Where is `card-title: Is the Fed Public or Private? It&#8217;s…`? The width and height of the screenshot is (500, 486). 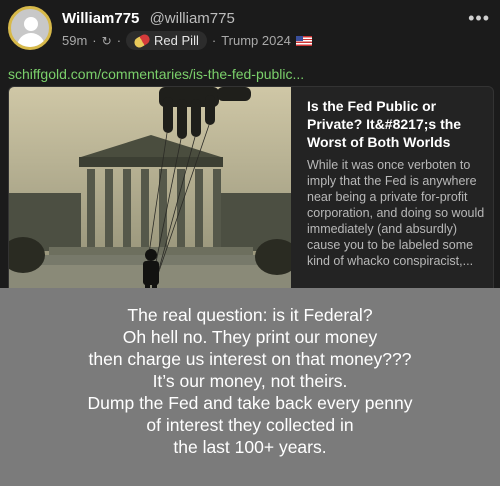
card-title: Is the Fed Public or Private? It&#8217;s… is located at coordinates (397, 124).